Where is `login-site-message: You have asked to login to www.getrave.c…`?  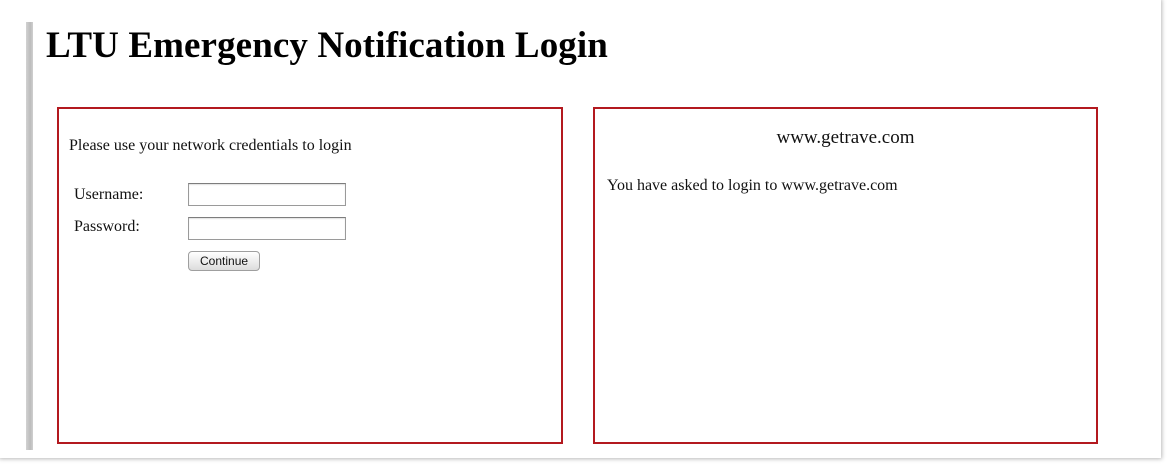
login-site-message: You have asked to login to www.getrave.c… is located at coordinates (752, 185).